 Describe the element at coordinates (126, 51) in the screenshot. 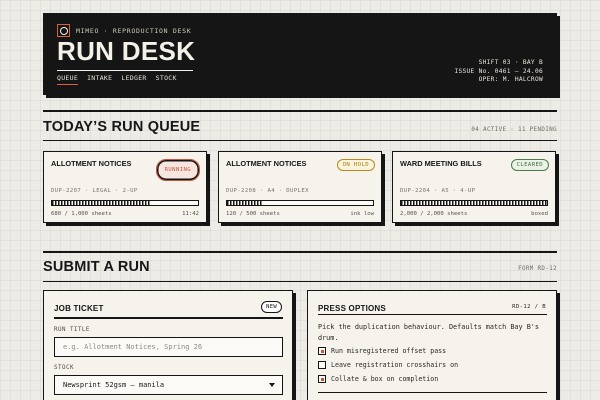

I see `app-title: RUN DESK` at that location.